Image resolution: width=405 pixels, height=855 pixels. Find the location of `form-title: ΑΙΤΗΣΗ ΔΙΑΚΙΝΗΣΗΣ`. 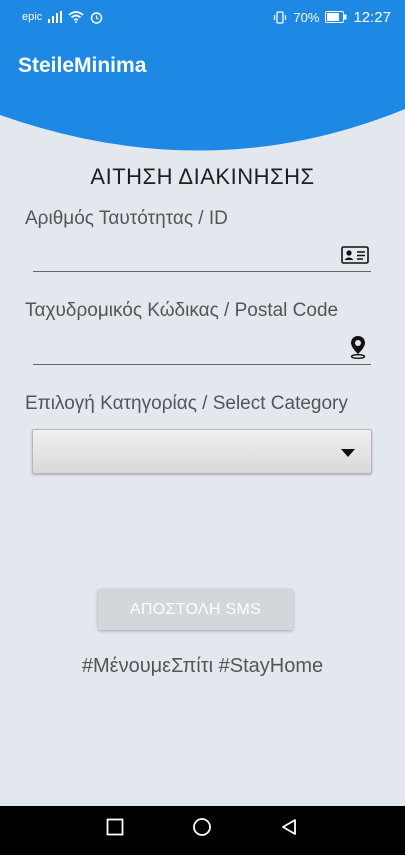

form-title: ΑΙΤΗΣΗ ΔΙΑΚΙΝΗΣΗΣ is located at coordinates (202, 176).